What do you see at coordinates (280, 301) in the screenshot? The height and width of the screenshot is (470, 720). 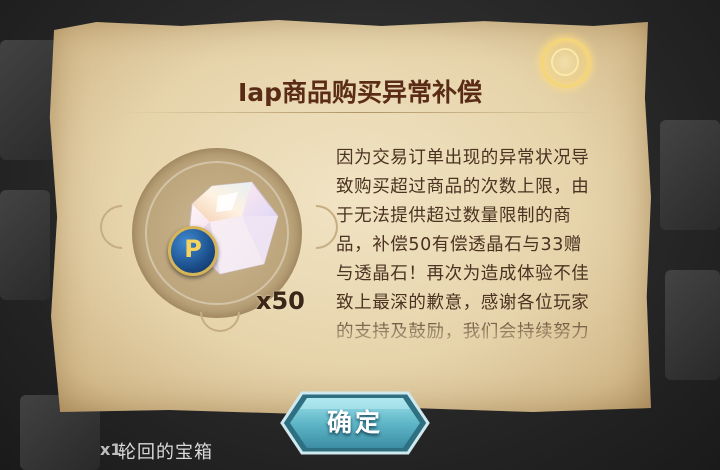 I see `reward-quantity: x50` at bounding box center [280, 301].